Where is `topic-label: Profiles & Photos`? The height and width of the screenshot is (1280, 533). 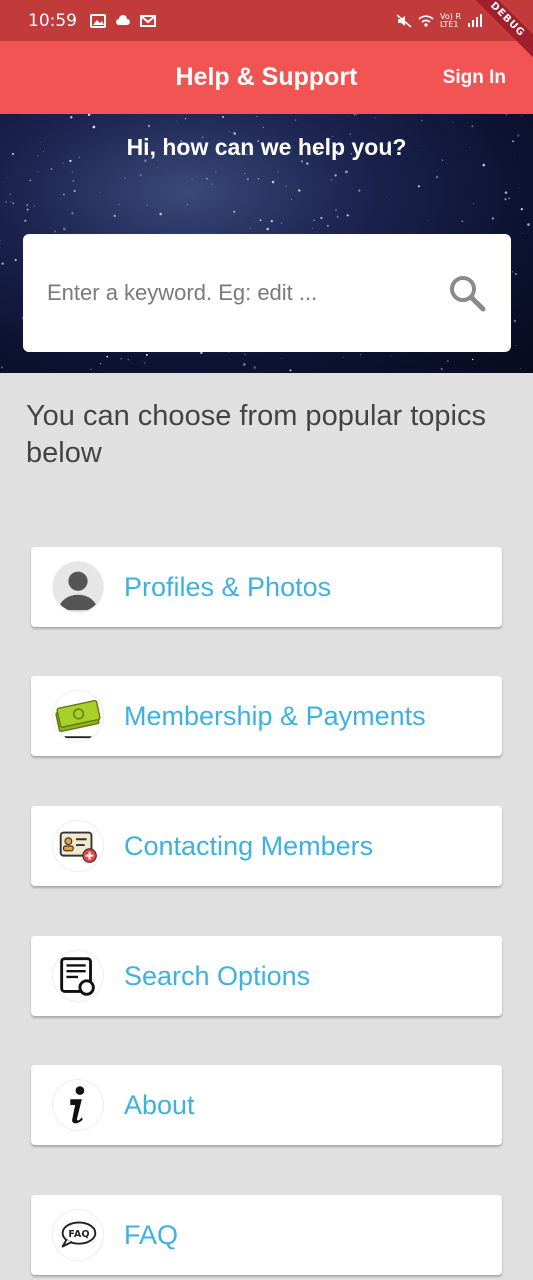
topic-label: Profiles & Photos is located at coordinates (228, 586).